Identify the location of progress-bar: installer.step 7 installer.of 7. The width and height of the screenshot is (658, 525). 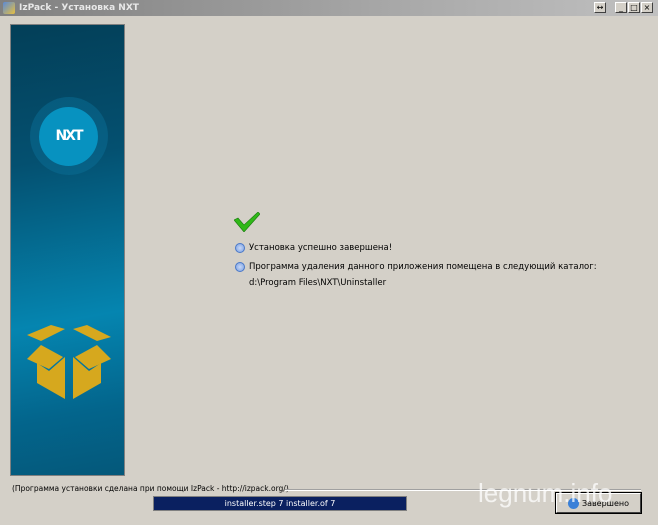
(280, 503).